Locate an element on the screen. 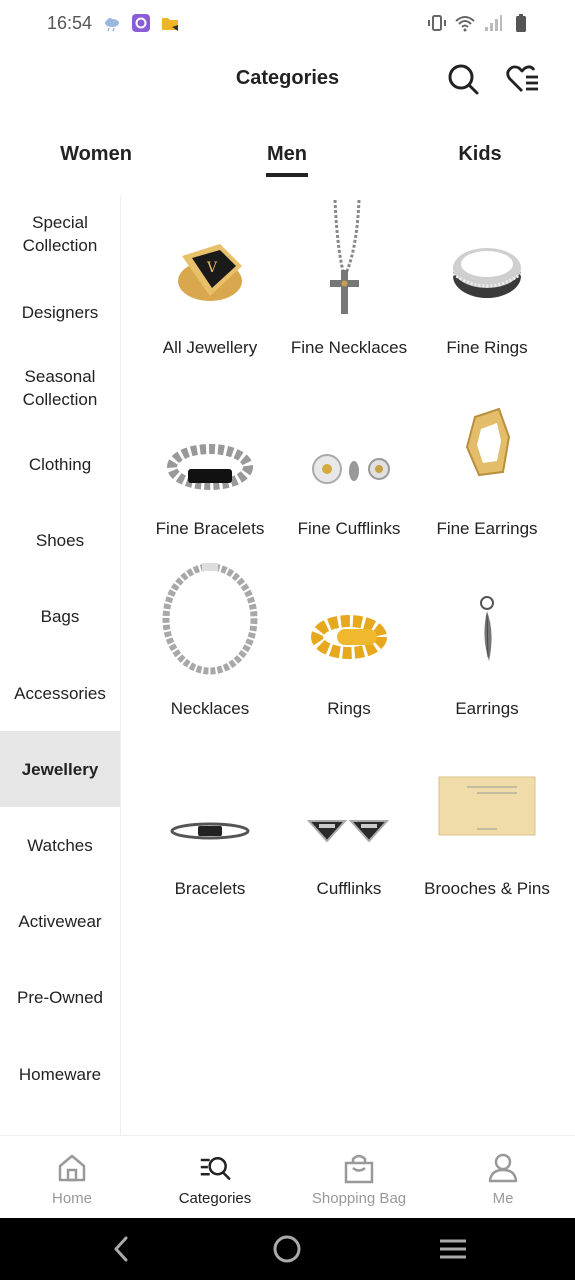 The width and height of the screenshot is (575, 1280). sidebar-item-pre-owned: Pre-Owned is located at coordinates (60, 997).